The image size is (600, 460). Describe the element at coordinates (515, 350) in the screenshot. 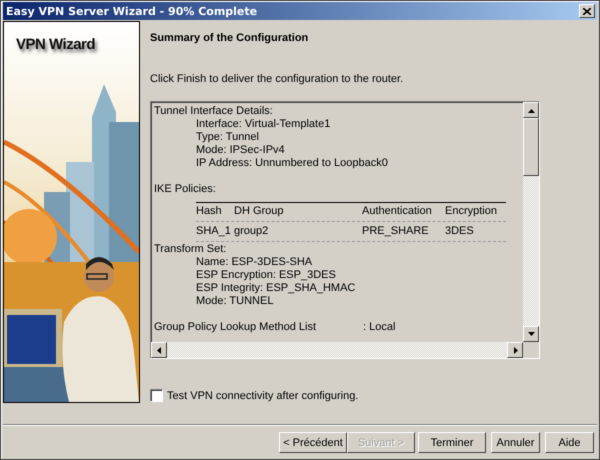

I see `scroll-right-arrow-icon` at that location.